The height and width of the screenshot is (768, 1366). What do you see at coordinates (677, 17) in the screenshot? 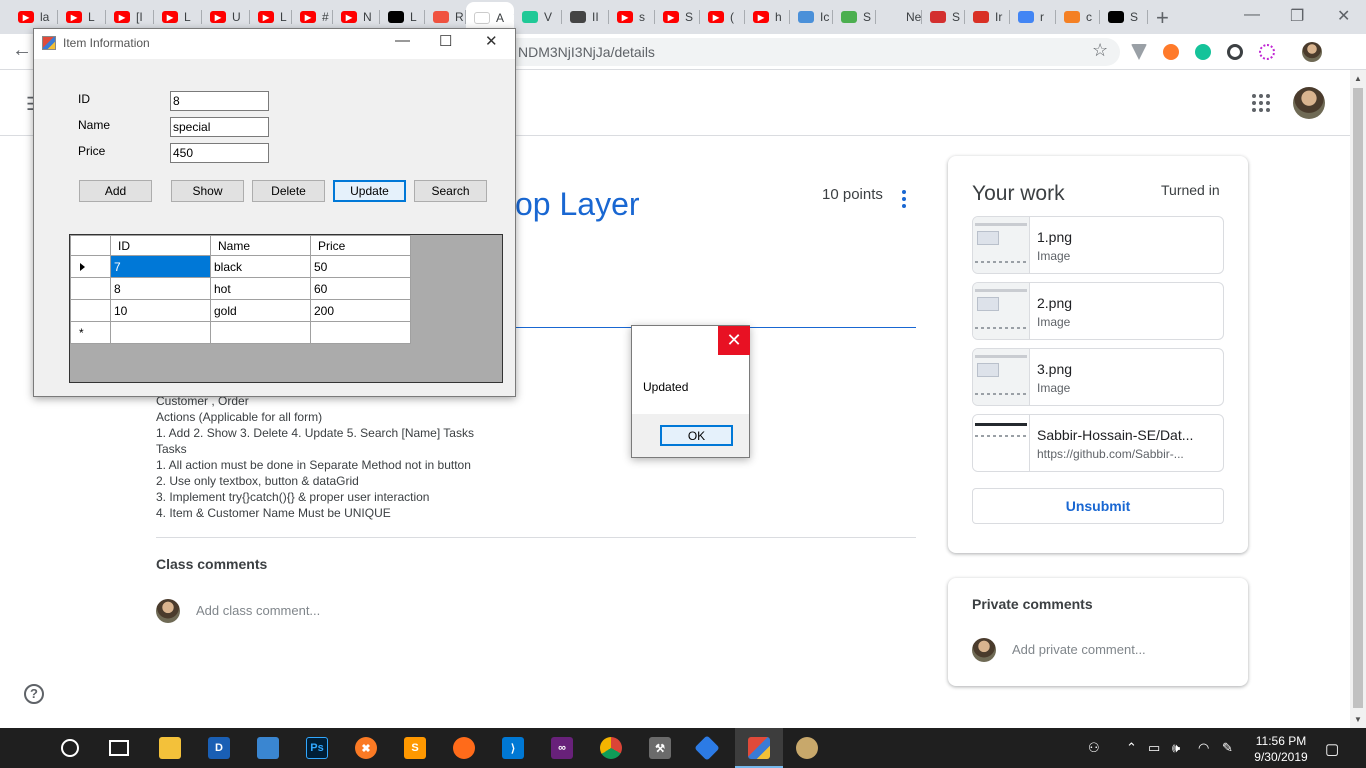
I see `browser-tab: ▶ S` at bounding box center [677, 17].